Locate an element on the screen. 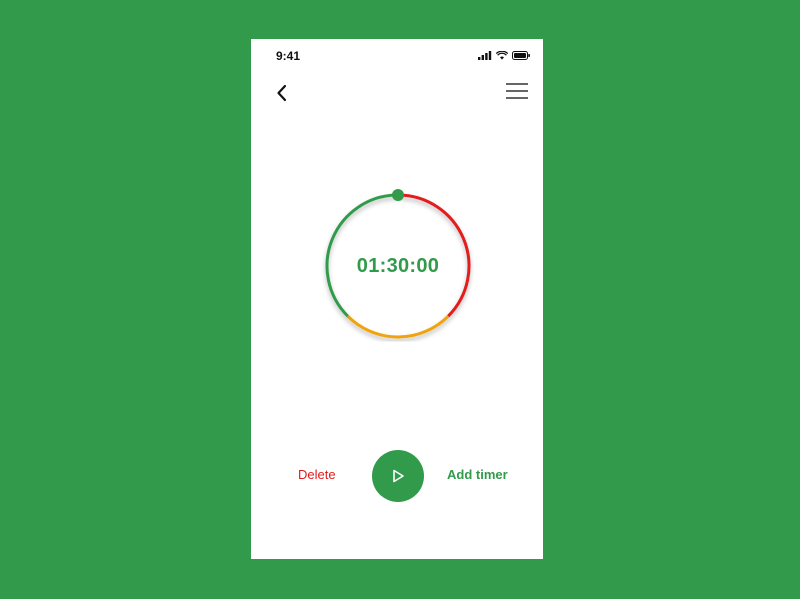 This screenshot has height=599, width=800. status-icons is located at coordinates (504, 55).